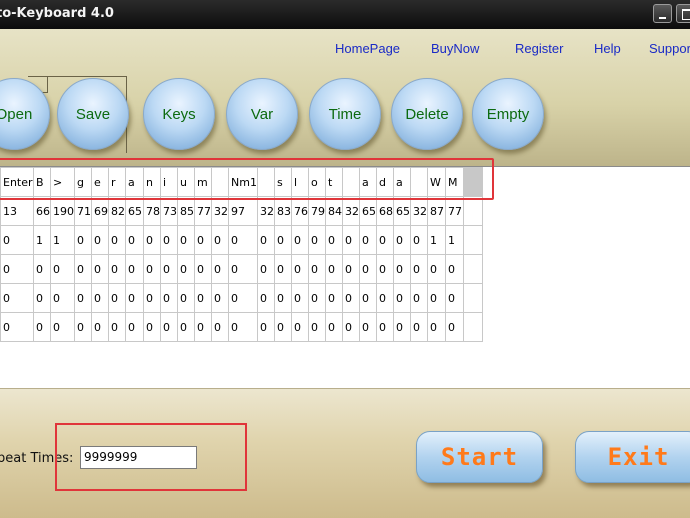 This screenshot has width=690, height=518. Describe the element at coordinates (345, 114) in the screenshot. I see `time-button: Time` at that location.